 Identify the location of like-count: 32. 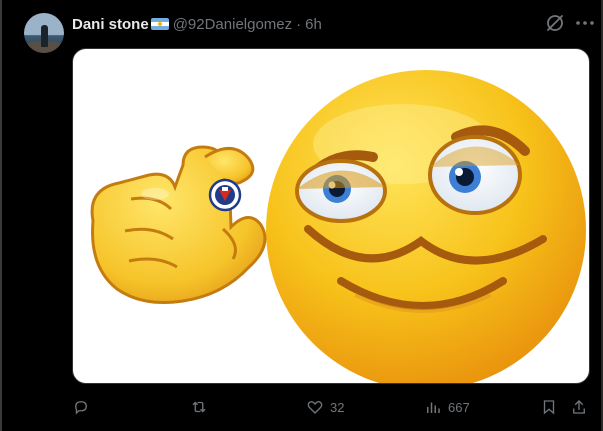
(337, 407).